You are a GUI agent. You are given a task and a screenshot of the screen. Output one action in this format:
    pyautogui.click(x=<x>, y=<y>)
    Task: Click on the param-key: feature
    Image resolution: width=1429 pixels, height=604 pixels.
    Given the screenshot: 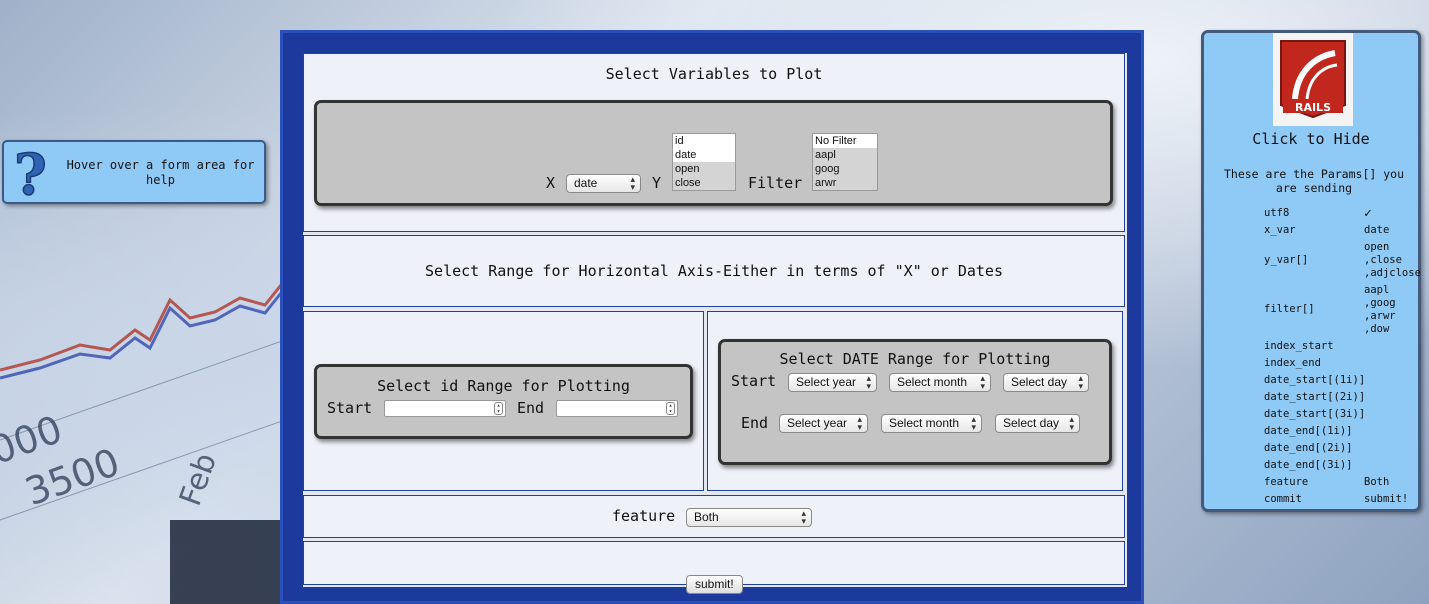 What is the action you would take?
    pyautogui.click(x=1286, y=482)
    